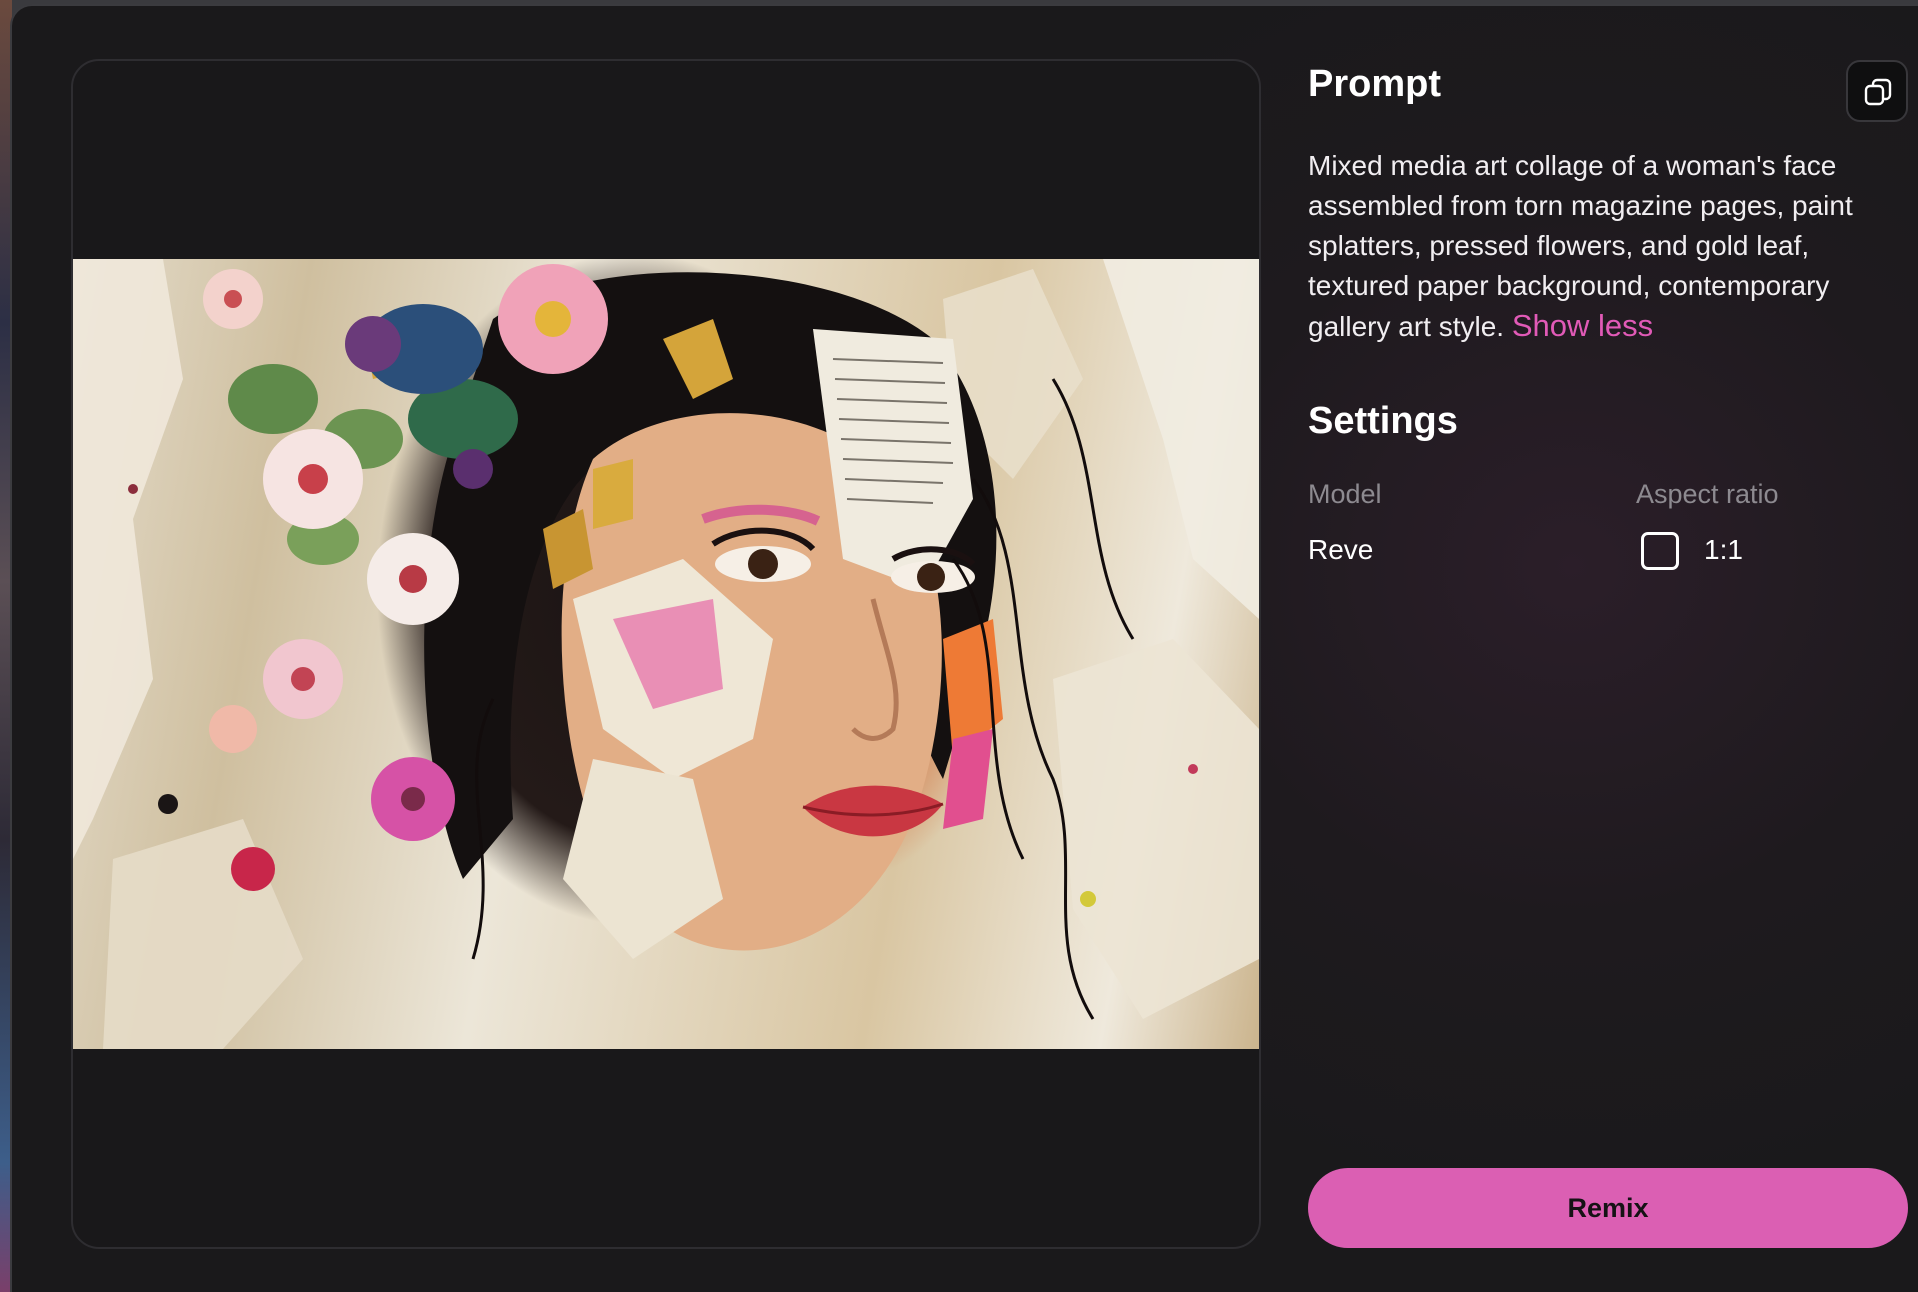 The height and width of the screenshot is (1292, 1918). What do you see at coordinates (1345, 494) in the screenshot?
I see `model-label: Model` at bounding box center [1345, 494].